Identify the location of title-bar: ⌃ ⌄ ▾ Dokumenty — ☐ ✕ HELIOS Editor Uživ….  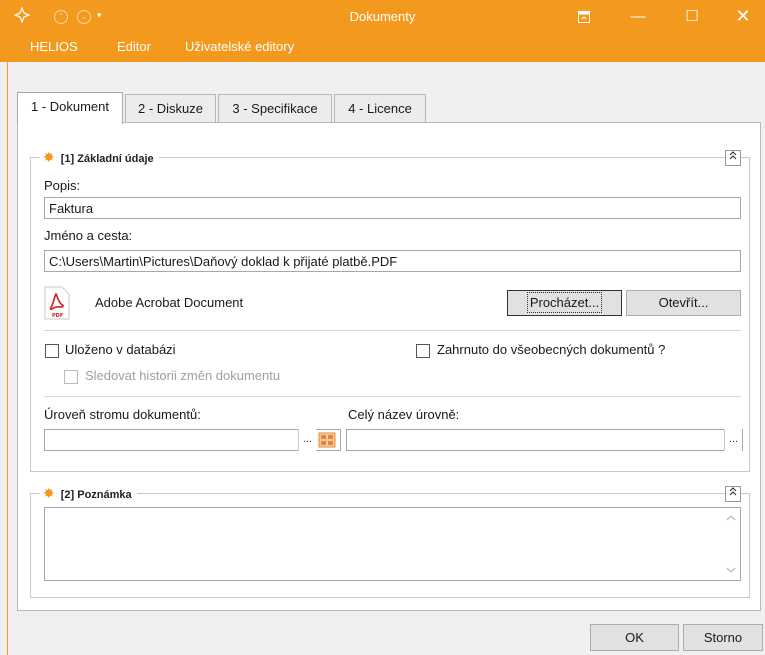
(382, 31).